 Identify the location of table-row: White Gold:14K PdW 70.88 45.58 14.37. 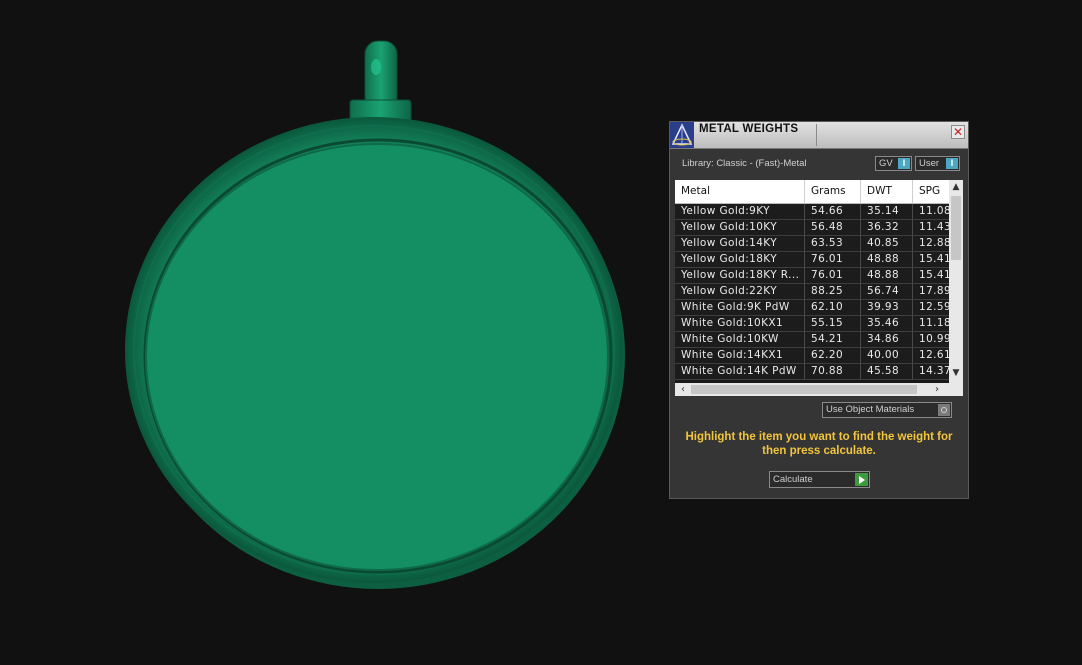
(812, 372).